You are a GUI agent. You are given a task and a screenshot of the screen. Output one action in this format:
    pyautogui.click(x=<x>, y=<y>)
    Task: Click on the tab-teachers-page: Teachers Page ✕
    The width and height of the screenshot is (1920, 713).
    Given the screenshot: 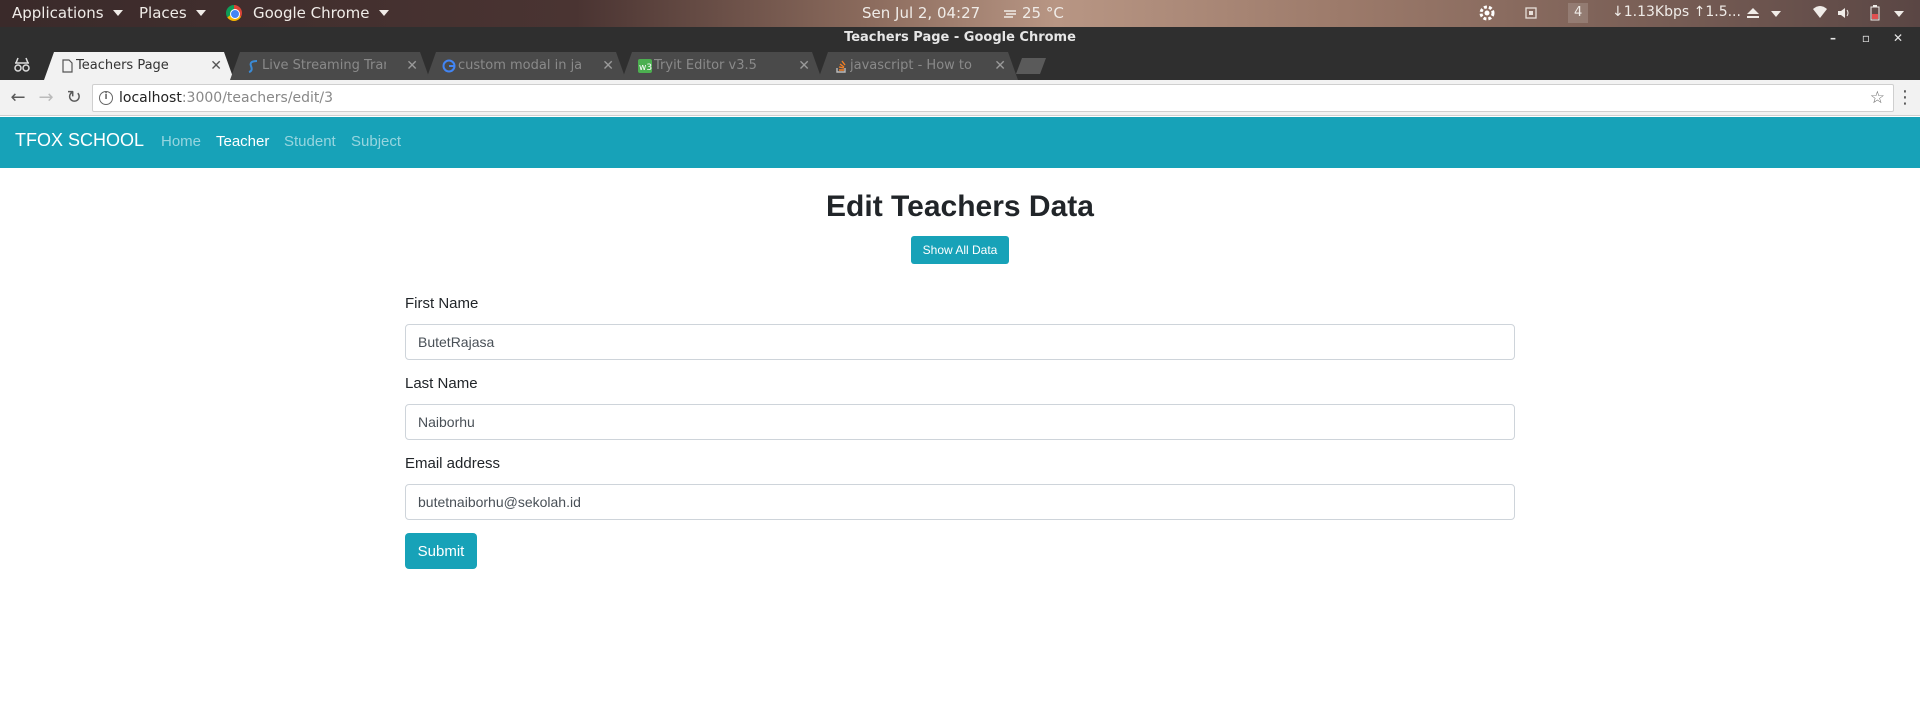 What is the action you would take?
    pyautogui.click(x=139, y=66)
    